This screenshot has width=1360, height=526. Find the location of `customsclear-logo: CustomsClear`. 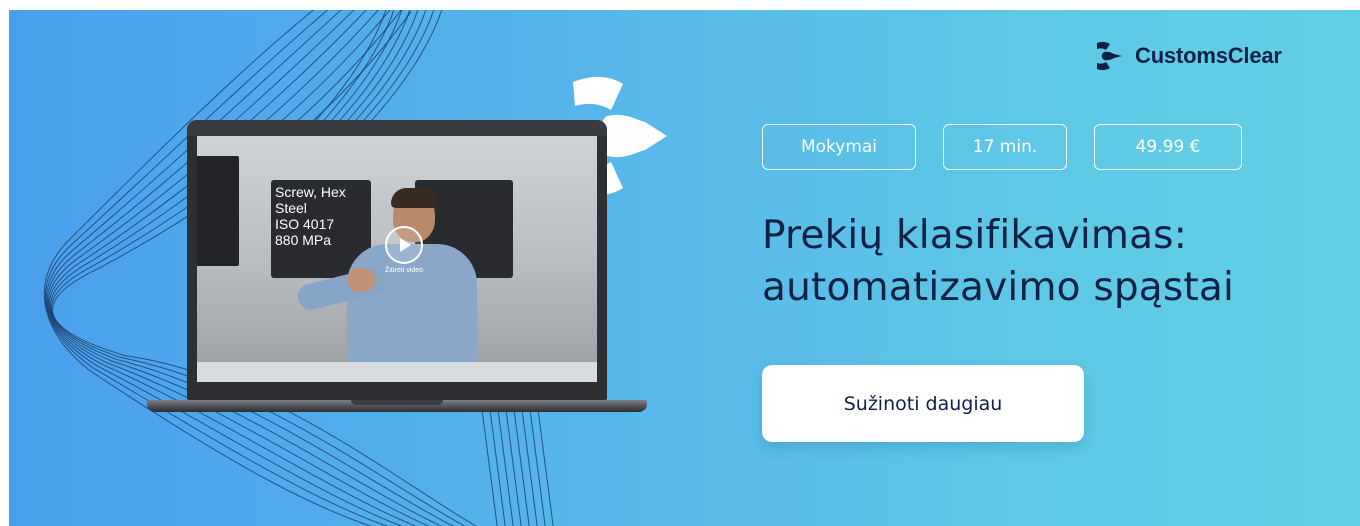

customsclear-logo: CustomsClear is located at coordinates (1187, 56).